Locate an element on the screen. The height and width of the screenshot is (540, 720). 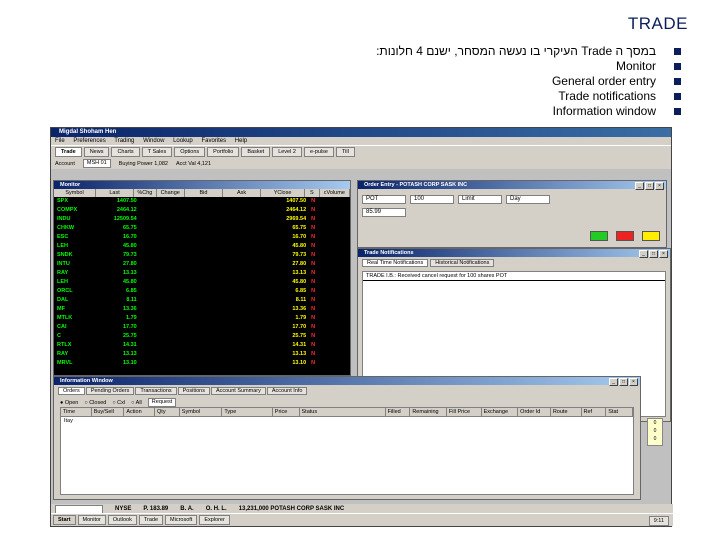
column-header: Filled is located at coordinates (398, 412).